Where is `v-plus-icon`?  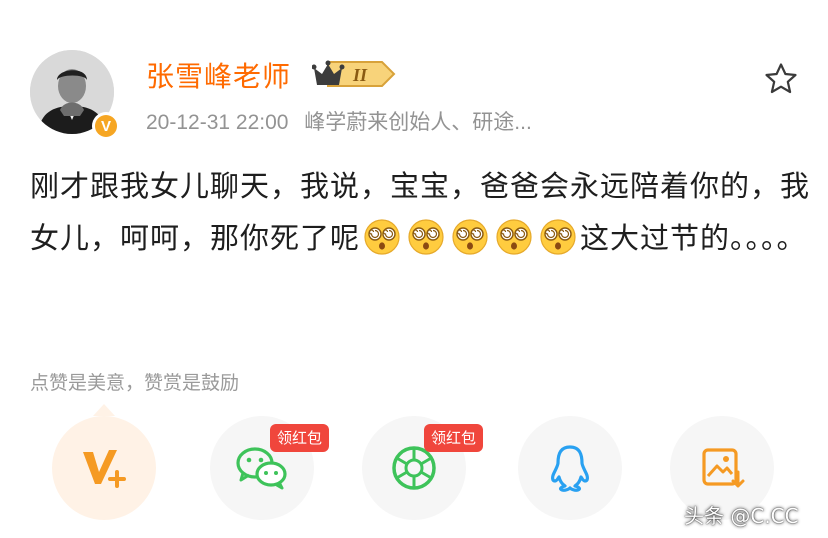 v-plus-icon is located at coordinates (104, 469).